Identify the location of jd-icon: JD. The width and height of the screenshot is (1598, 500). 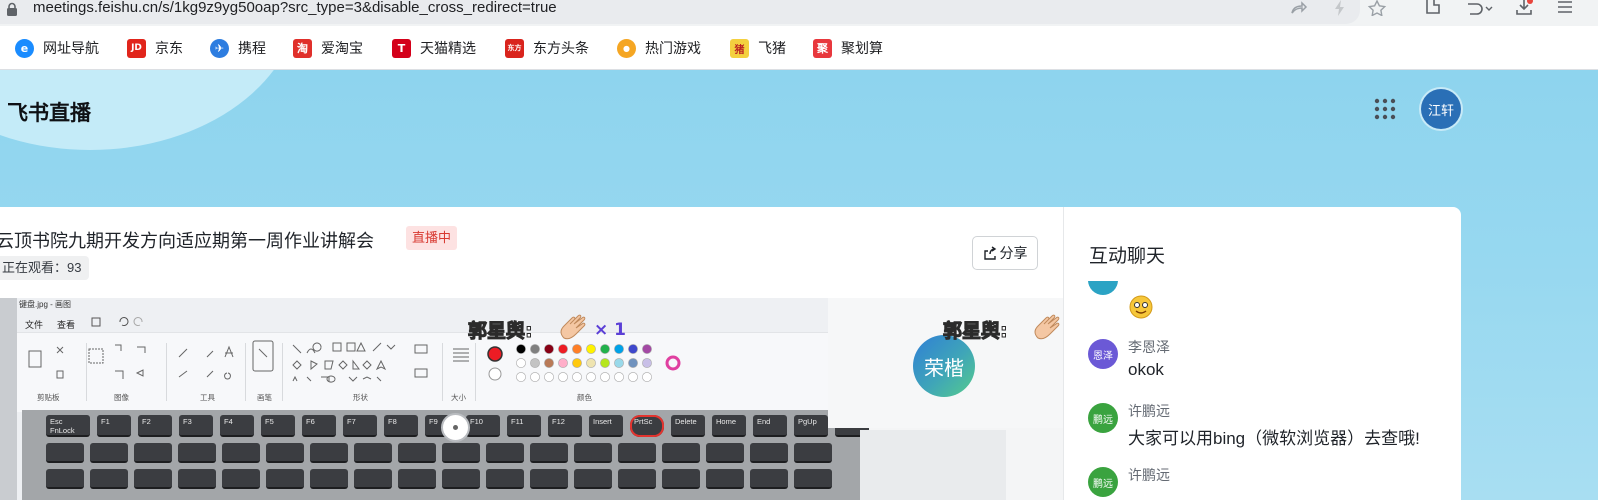
(136, 48).